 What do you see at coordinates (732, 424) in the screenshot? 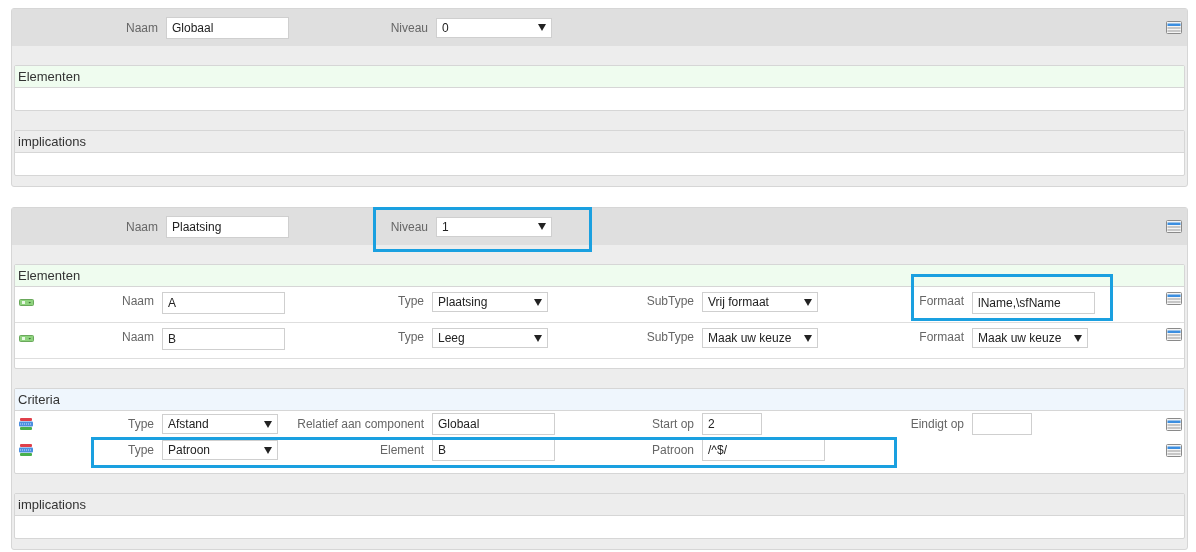
I see `input-field: 2` at bounding box center [732, 424].